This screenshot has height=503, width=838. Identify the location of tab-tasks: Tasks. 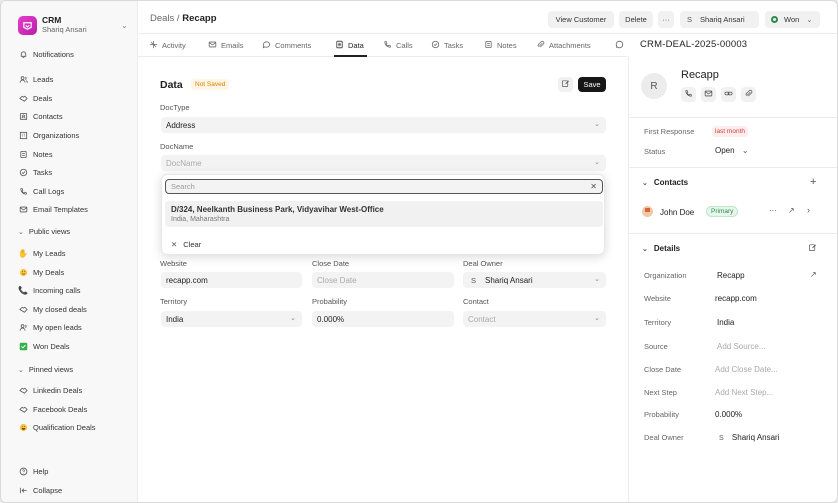
(447, 45).